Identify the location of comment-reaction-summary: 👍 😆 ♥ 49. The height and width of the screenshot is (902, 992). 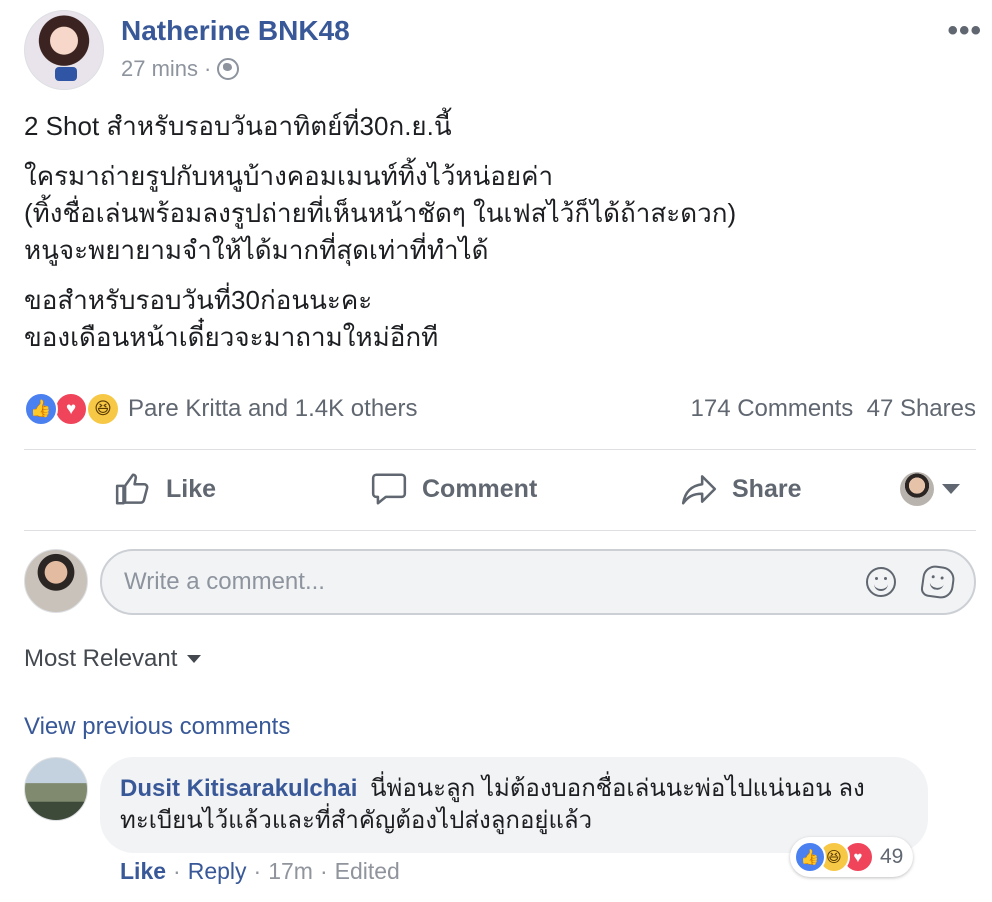
(852, 857).